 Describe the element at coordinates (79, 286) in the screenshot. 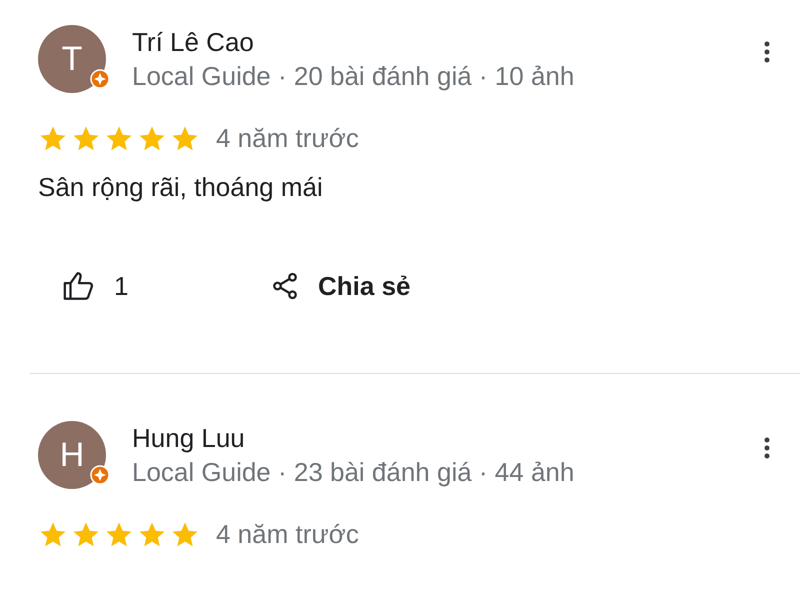

I see `thumbs-up-icon` at that location.